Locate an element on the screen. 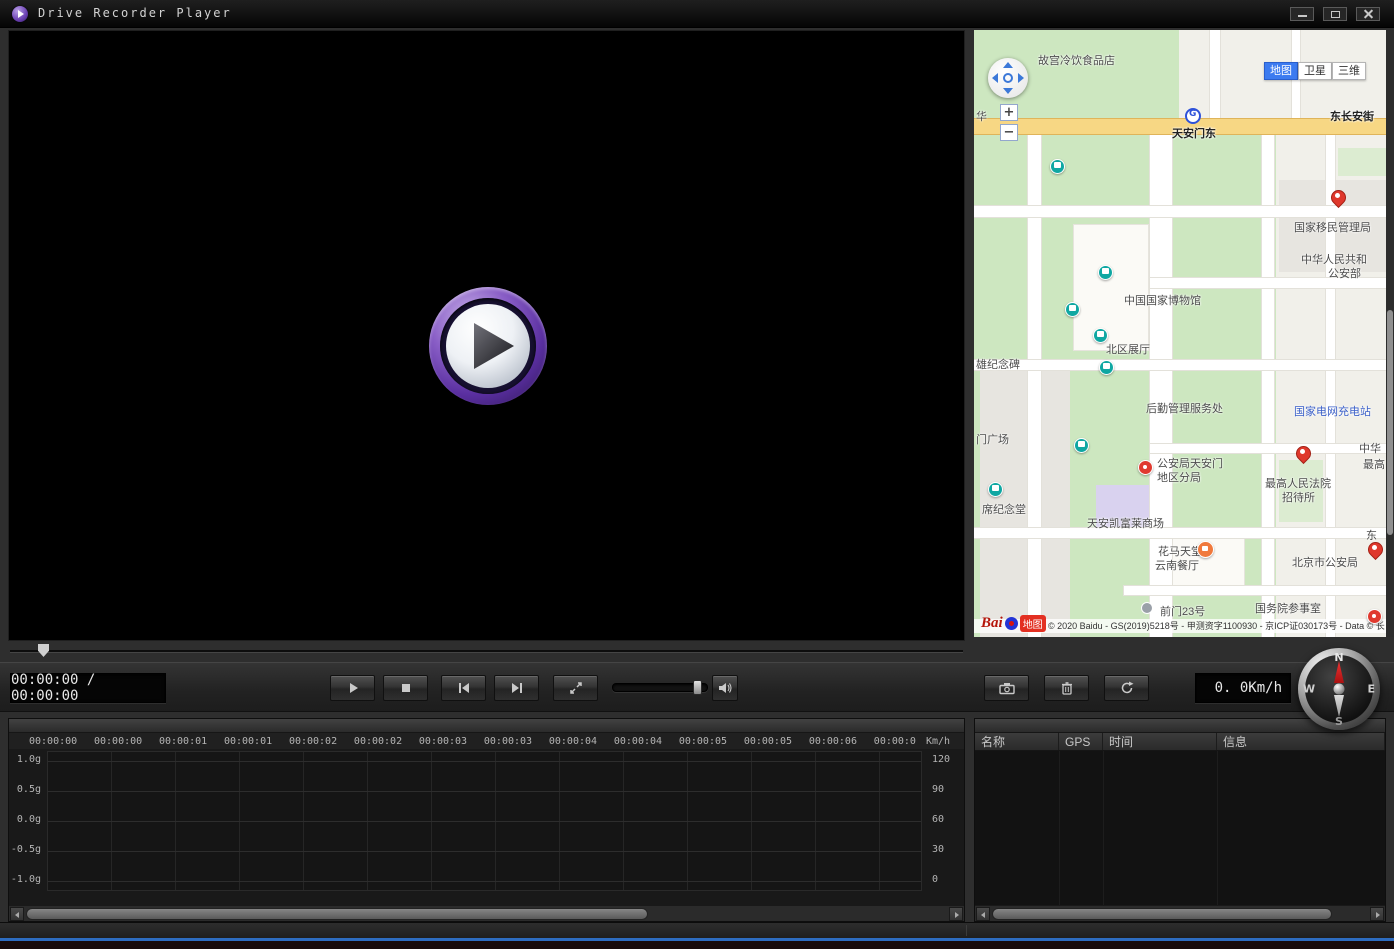  seek-track is located at coordinates (486, 651).